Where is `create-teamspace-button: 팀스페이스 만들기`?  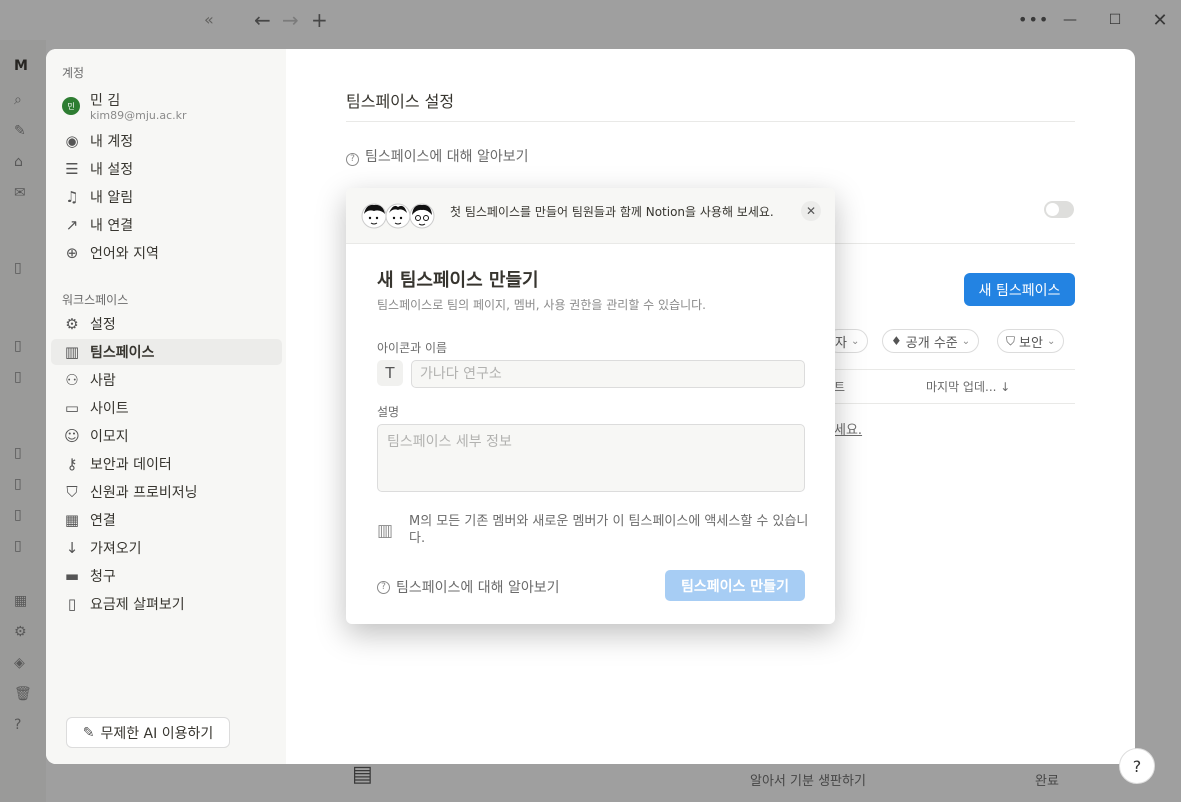 create-teamspace-button: 팀스페이스 만들기 is located at coordinates (735, 585).